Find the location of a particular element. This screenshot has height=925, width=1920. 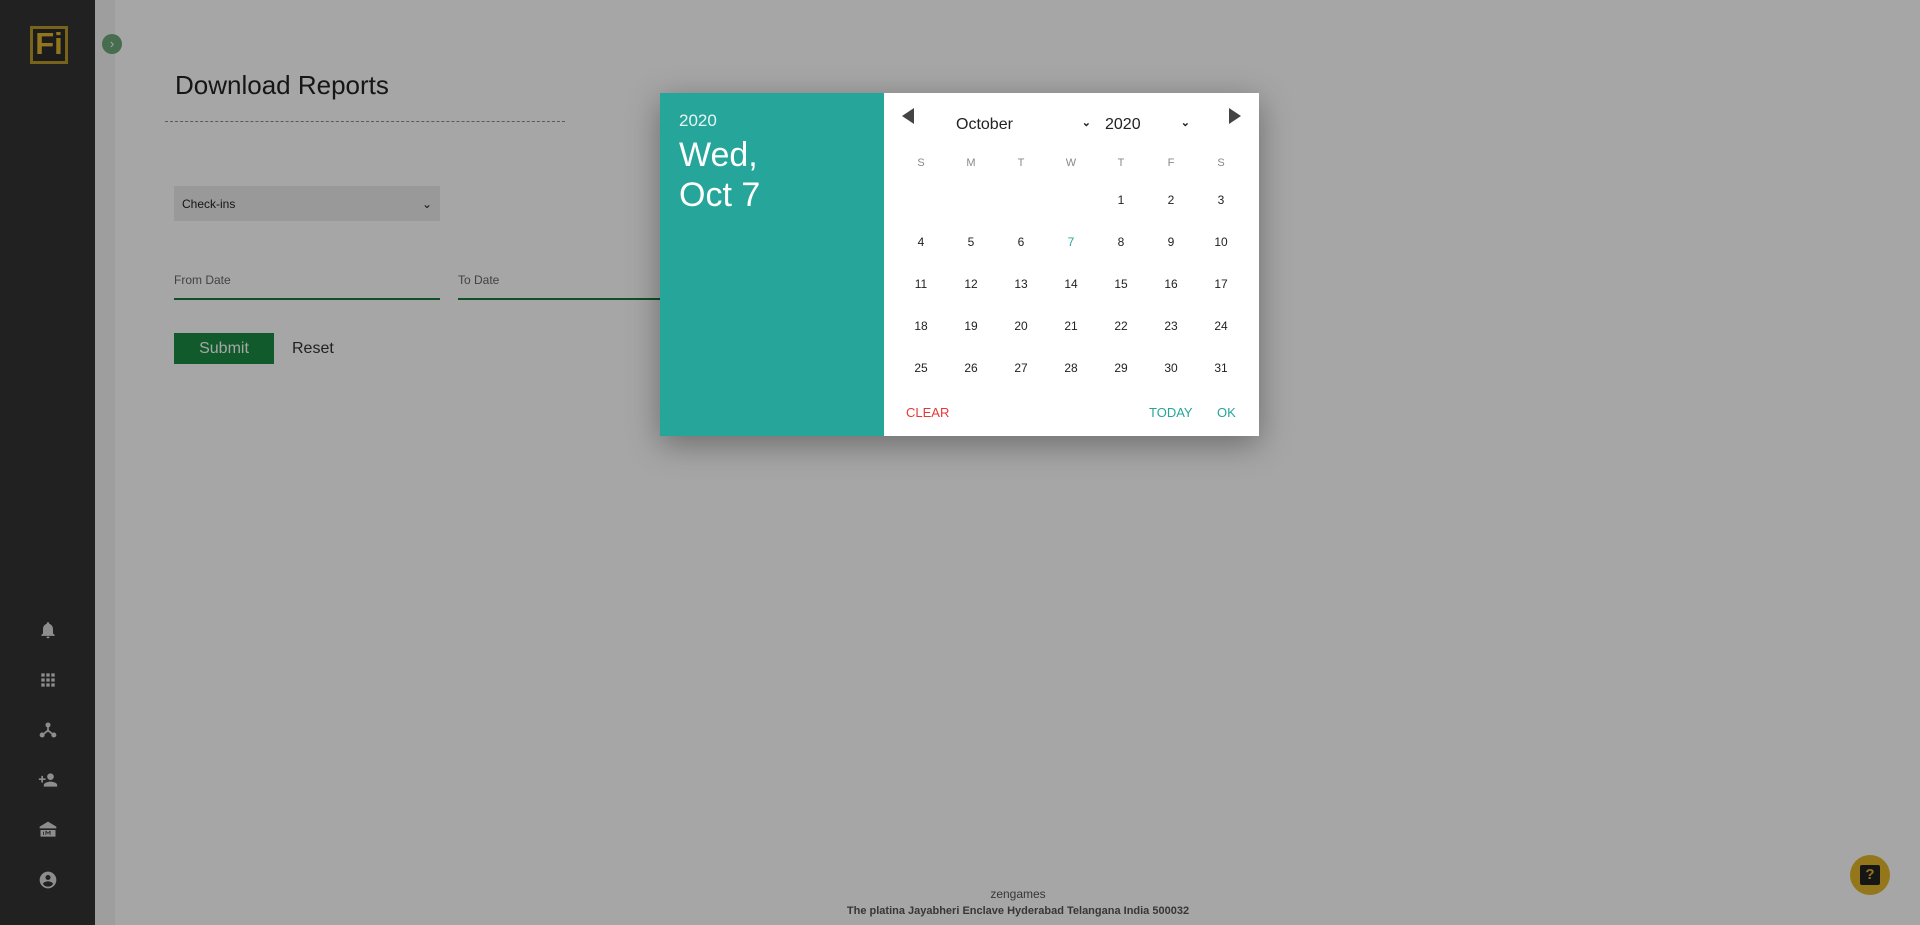

header-month-day: Oct 7 is located at coordinates (720, 195).